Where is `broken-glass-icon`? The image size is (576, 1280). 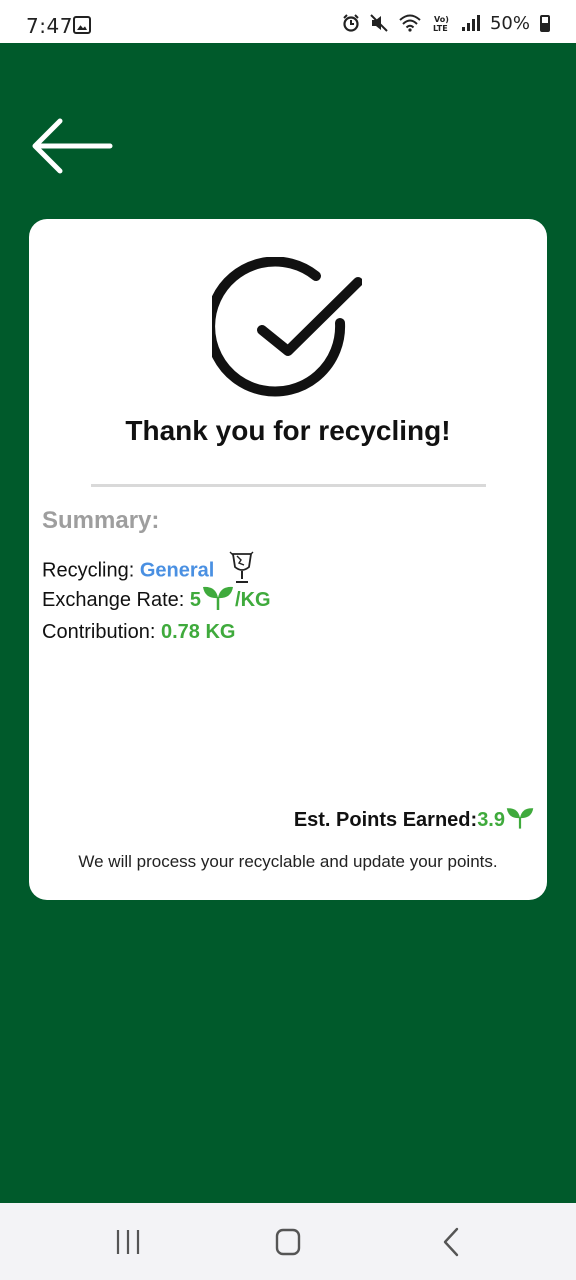 broken-glass-icon is located at coordinates (241, 567).